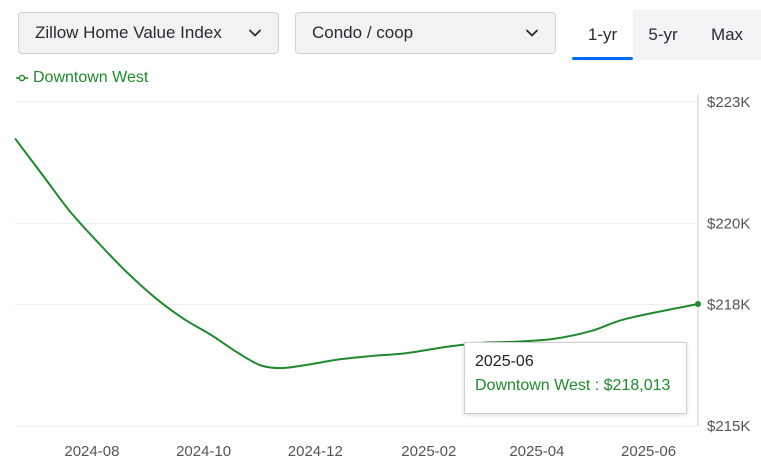 The height and width of the screenshot is (472, 761). What do you see at coordinates (428, 451) in the screenshot?
I see `x-tick-label: 2025-02` at bounding box center [428, 451].